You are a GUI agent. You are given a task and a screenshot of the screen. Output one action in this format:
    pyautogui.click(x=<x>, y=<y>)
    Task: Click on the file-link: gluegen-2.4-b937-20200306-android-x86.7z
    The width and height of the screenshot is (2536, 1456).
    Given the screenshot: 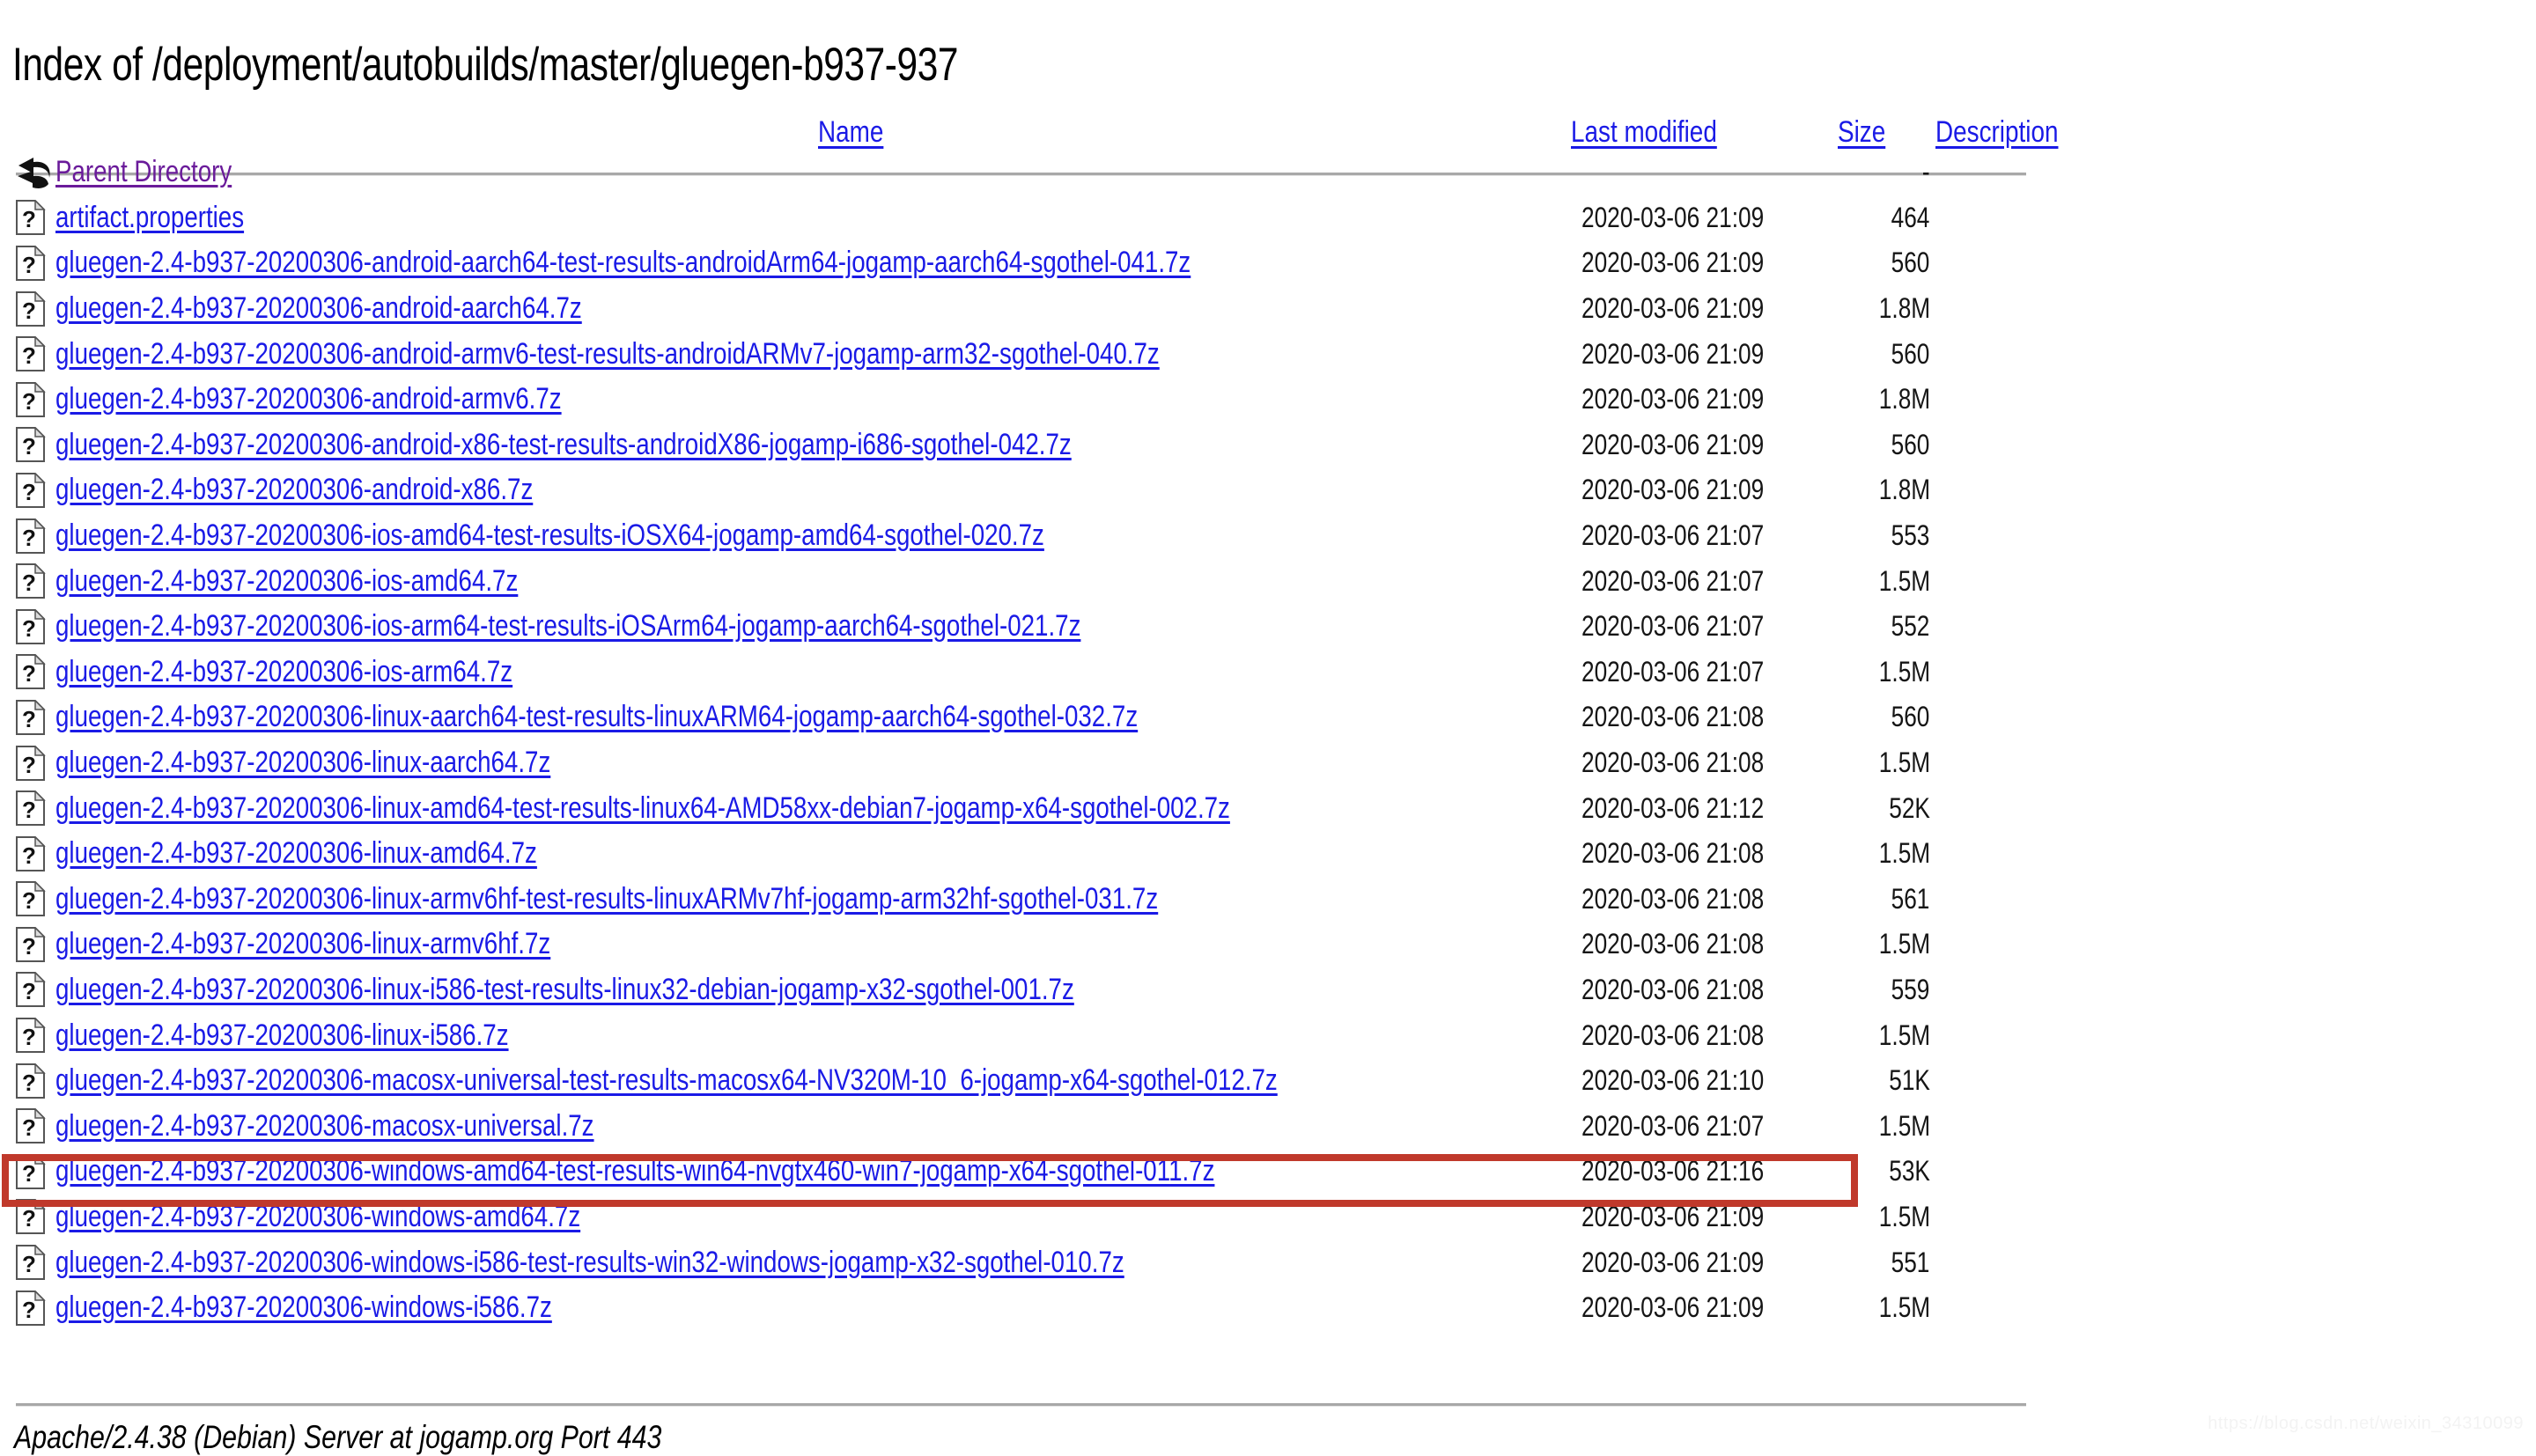 What is the action you would take?
    pyautogui.click(x=294, y=490)
    